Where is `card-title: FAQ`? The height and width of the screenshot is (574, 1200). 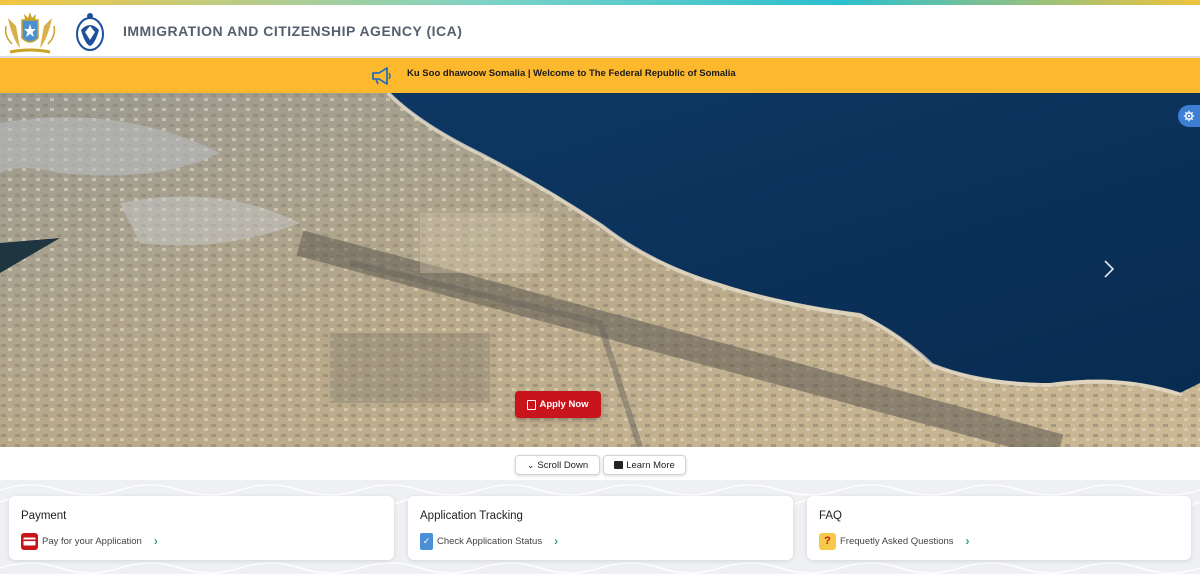
card-title: FAQ is located at coordinates (831, 516).